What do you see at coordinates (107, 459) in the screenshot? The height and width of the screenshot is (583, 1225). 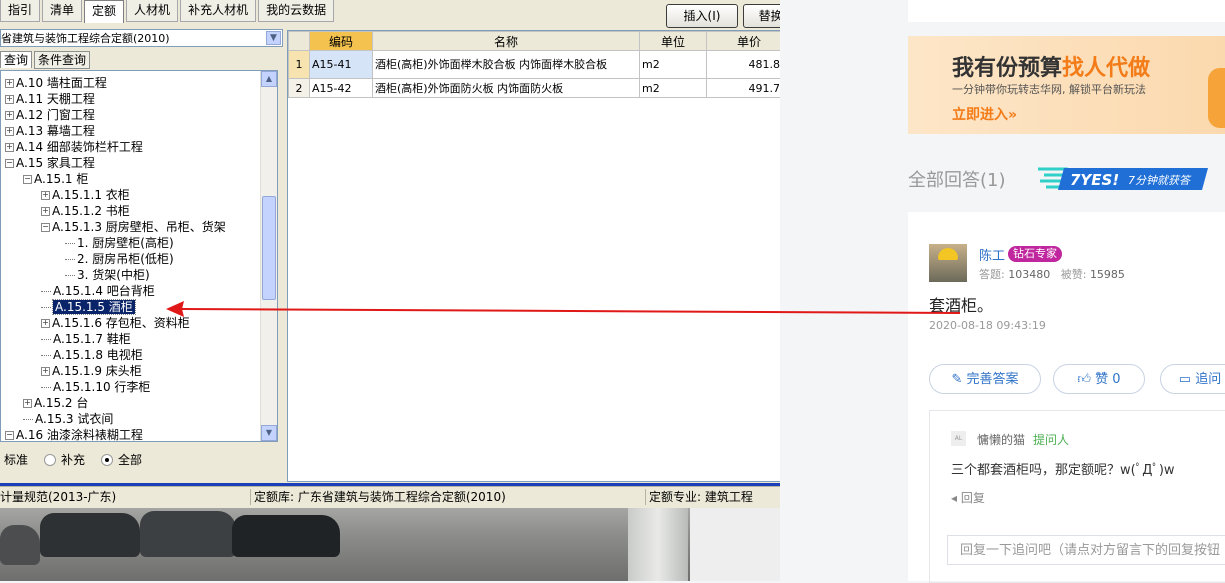 I see `radio-all` at bounding box center [107, 459].